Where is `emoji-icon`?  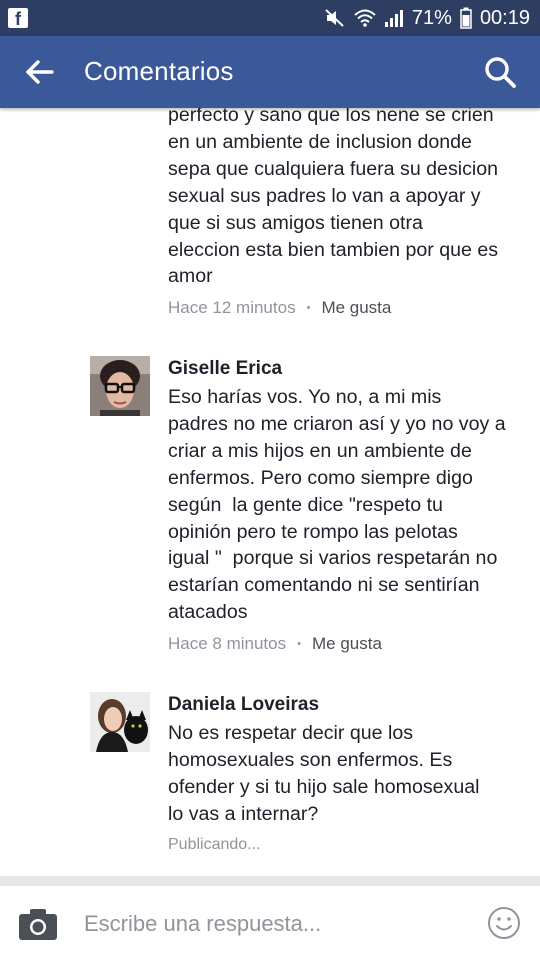
emoji-icon is located at coordinates (504, 923).